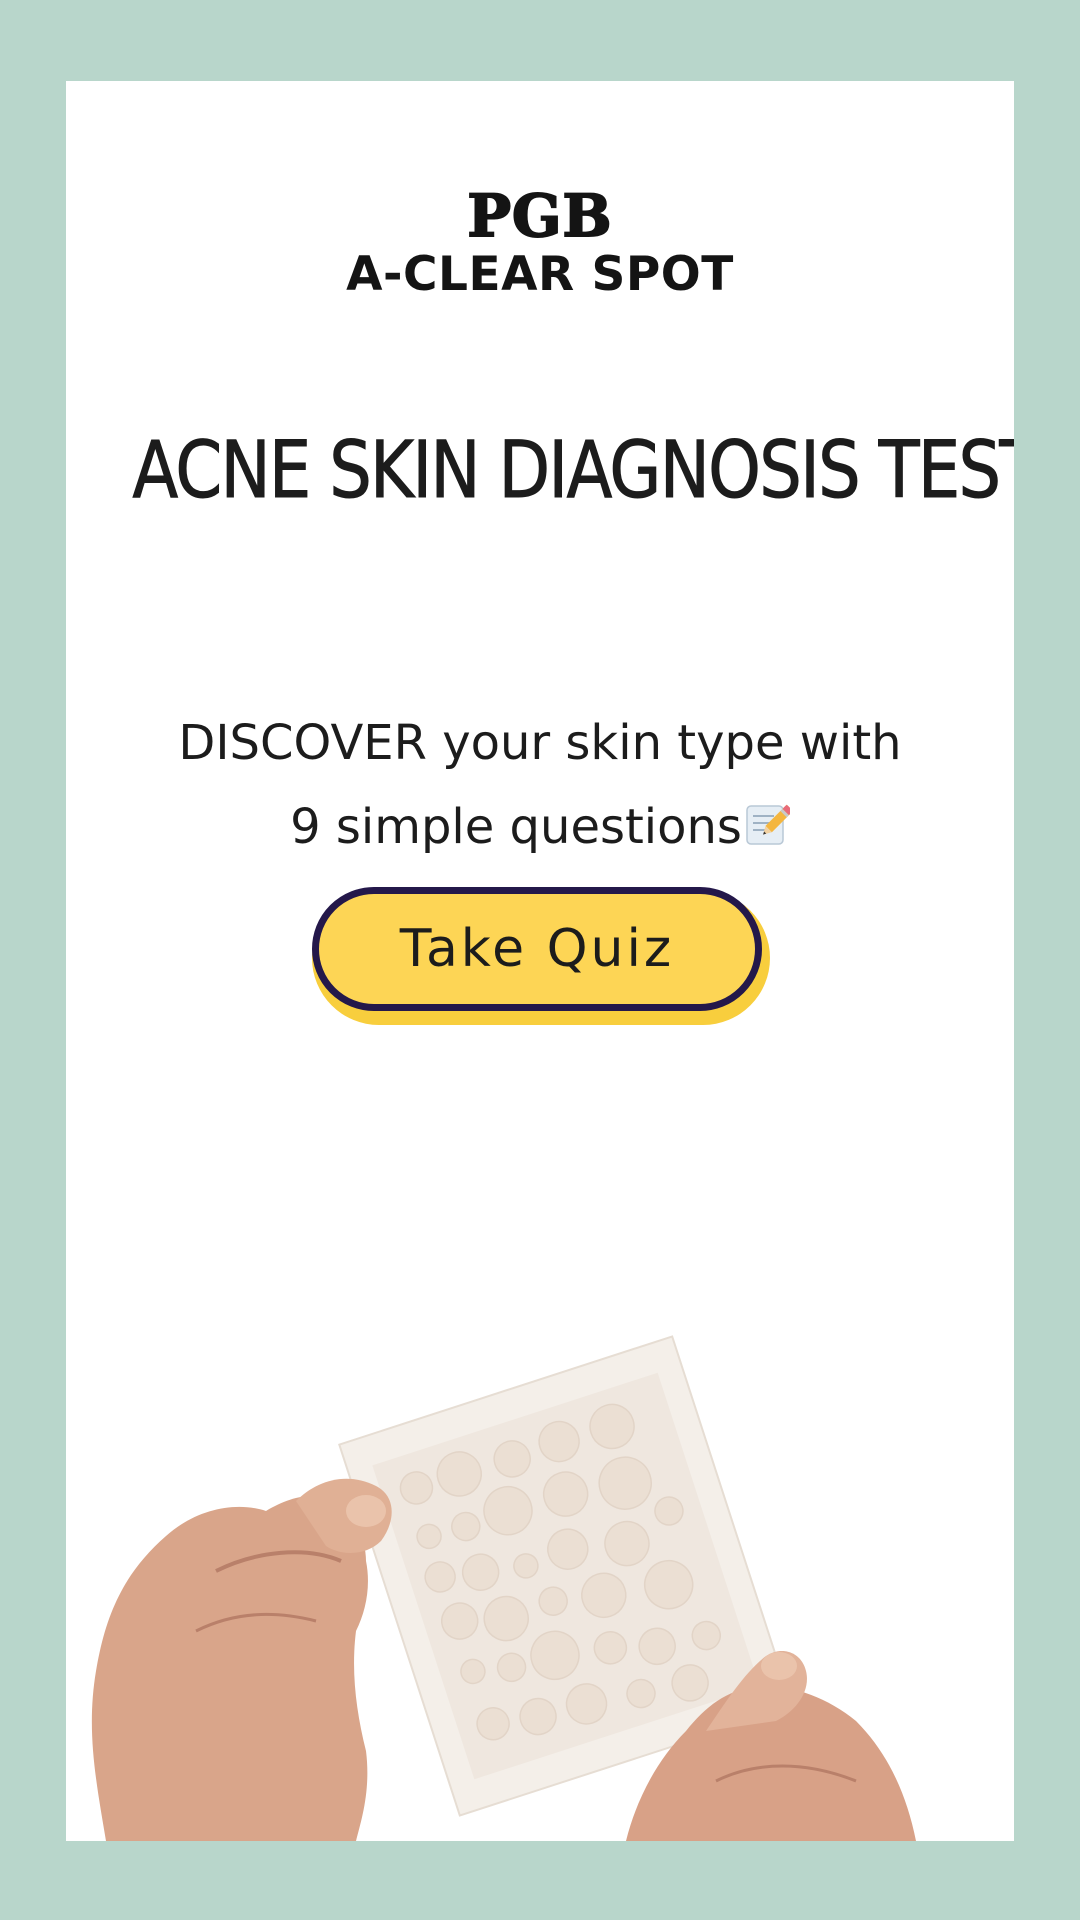  What do you see at coordinates (537, 949) in the screenshot?
I see `take-quiz-button: Take Quiz` at bounding box center [537, 949].